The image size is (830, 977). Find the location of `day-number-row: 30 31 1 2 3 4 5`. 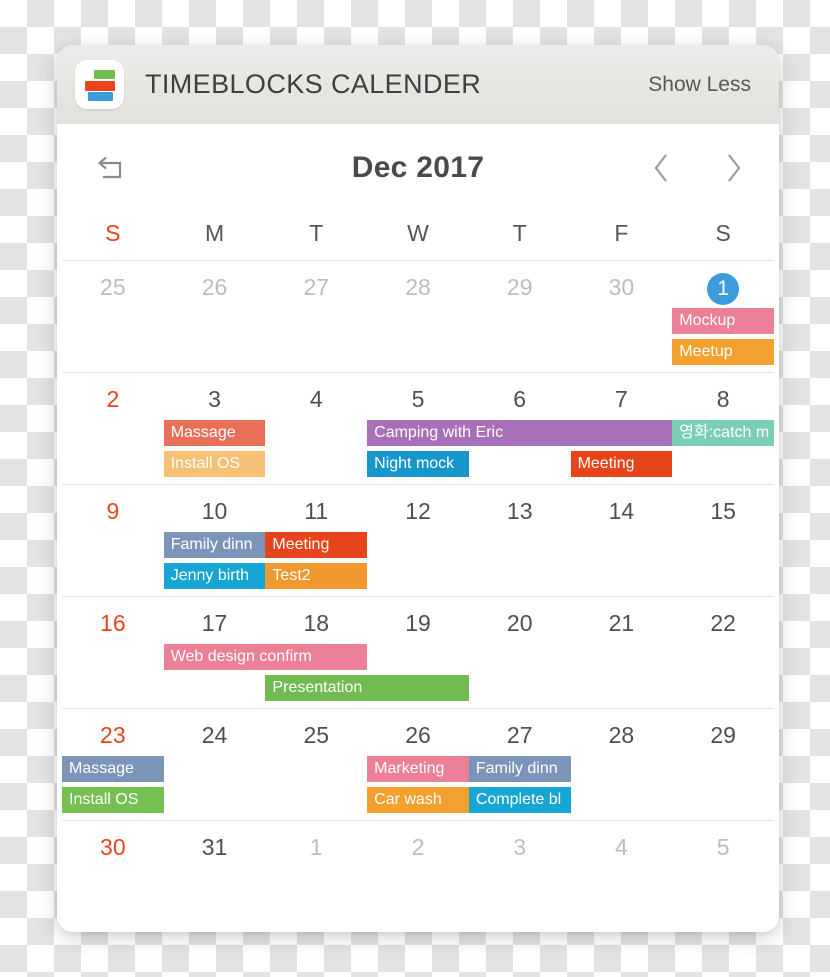

day-number-row: 30 31 1 2 3 4 5 is located at coordinates (418, 841).